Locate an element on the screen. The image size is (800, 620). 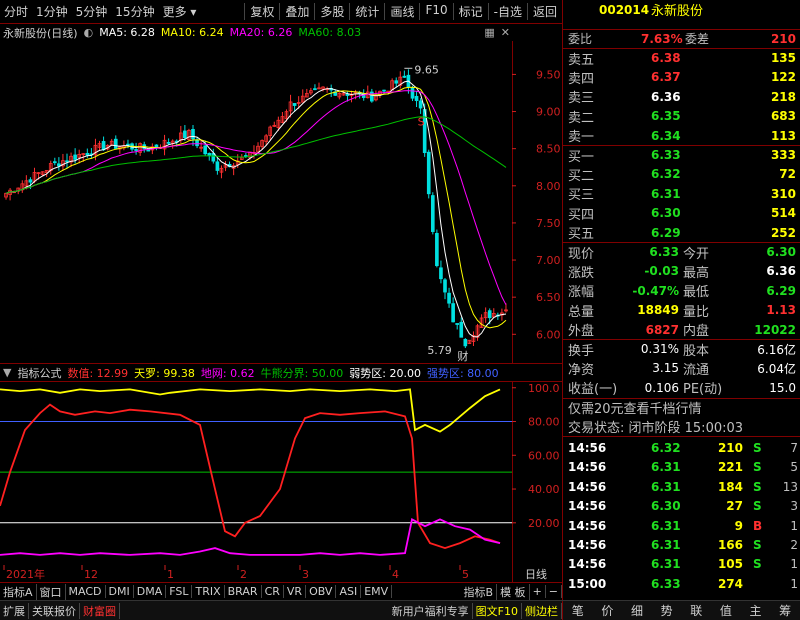
status-right-1: 侧边栏 is located at coordinates (542, 610).